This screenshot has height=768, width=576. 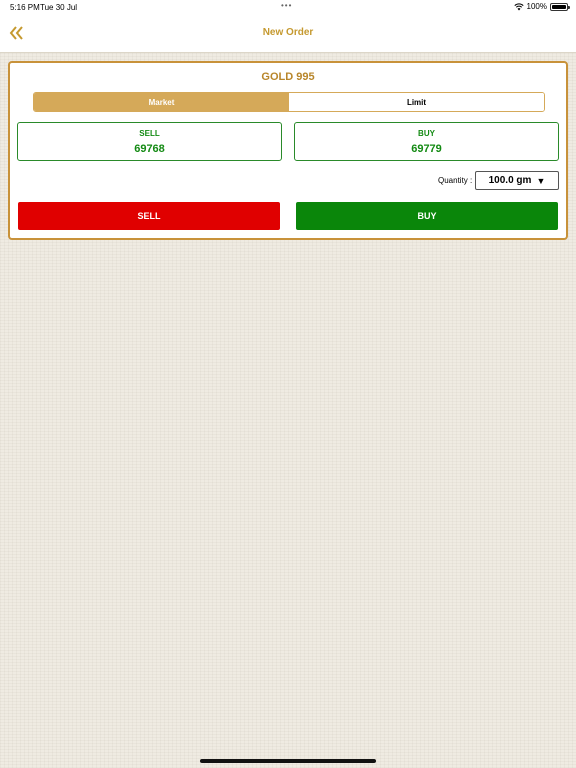 What do you see at coordinates (426, 141) in the screenshot?
I see `buy-price-box: BUY 69779` at bounding box center [426, 141].